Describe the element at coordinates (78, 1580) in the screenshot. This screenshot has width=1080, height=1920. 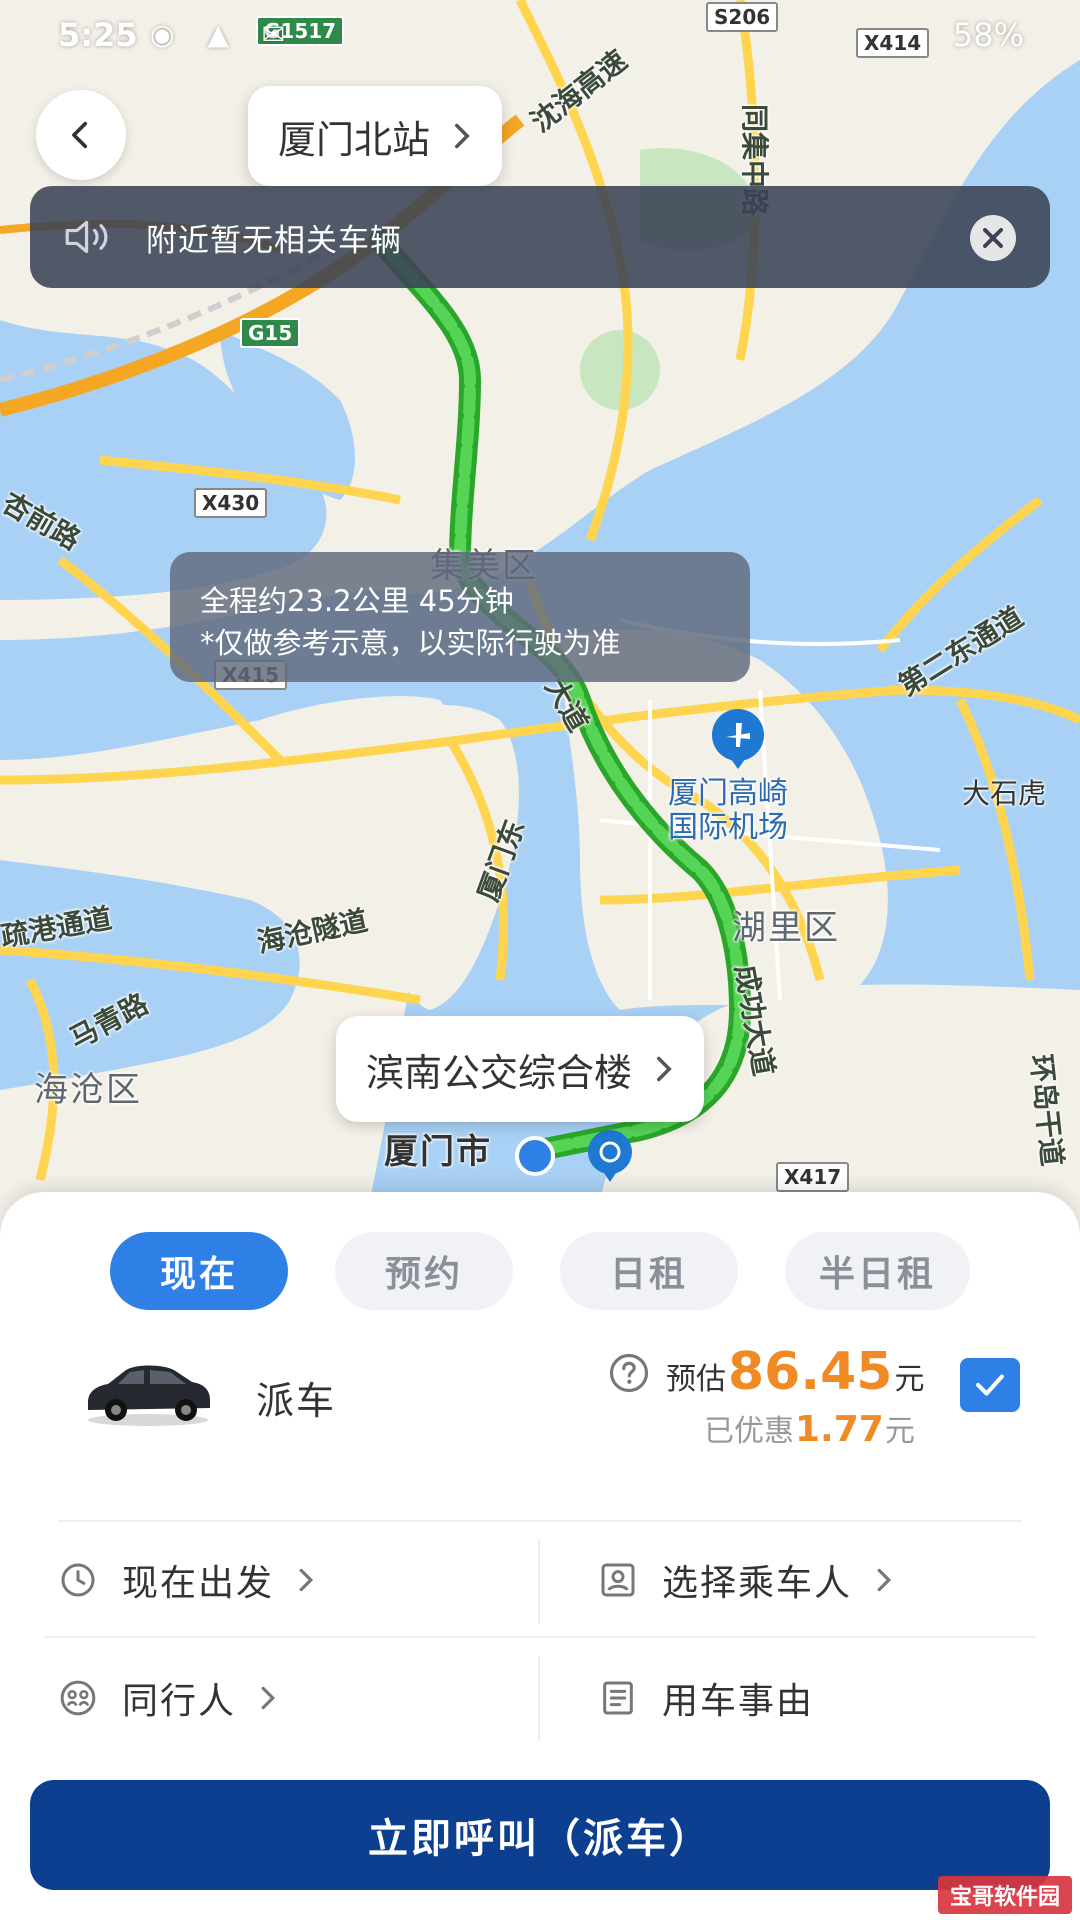
I see `clock-icon` at that location.